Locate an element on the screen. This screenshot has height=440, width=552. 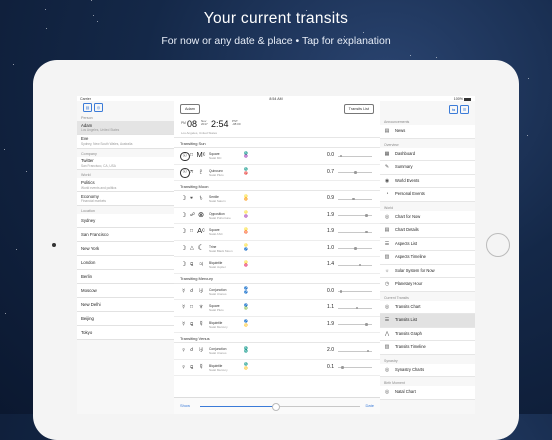
compare-icon: ⇆ is located at coordinates (453, 109).